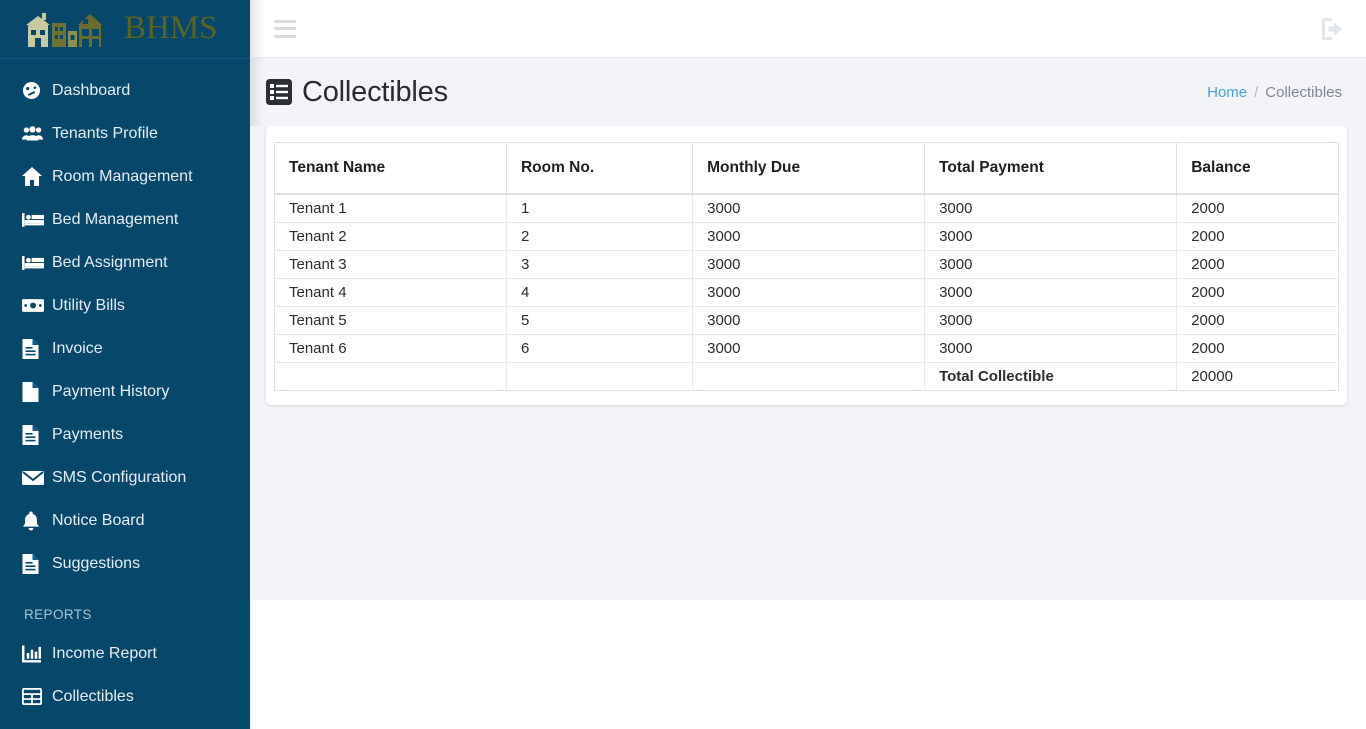  I want to click on sidebar-item-label: Notice Board, so click(98, 520).